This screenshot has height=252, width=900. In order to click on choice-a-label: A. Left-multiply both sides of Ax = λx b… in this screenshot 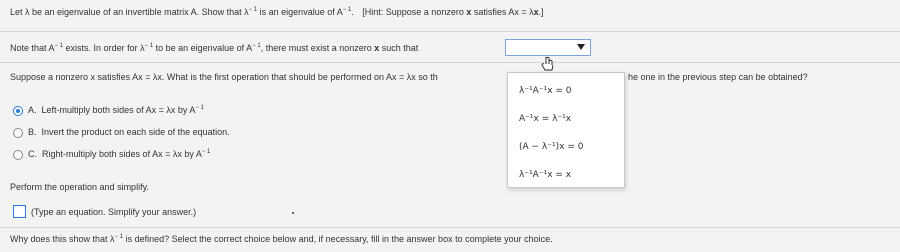, I will do `click(116, 110)`.